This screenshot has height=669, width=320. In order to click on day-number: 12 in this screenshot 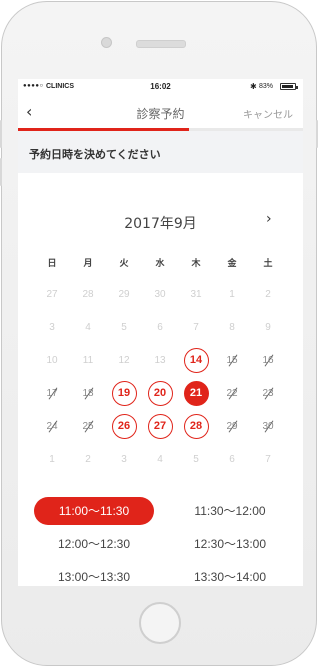, I will do `click(124, 360)`.